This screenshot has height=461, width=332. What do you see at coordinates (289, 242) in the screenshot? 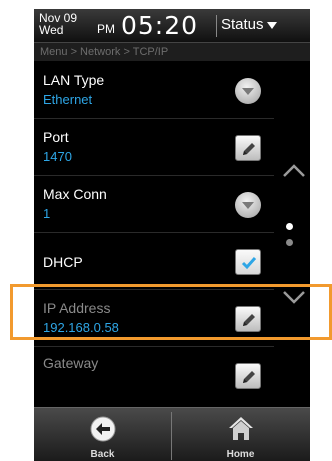
I see `scroll-position-dot` at bounding box center [289, 242].